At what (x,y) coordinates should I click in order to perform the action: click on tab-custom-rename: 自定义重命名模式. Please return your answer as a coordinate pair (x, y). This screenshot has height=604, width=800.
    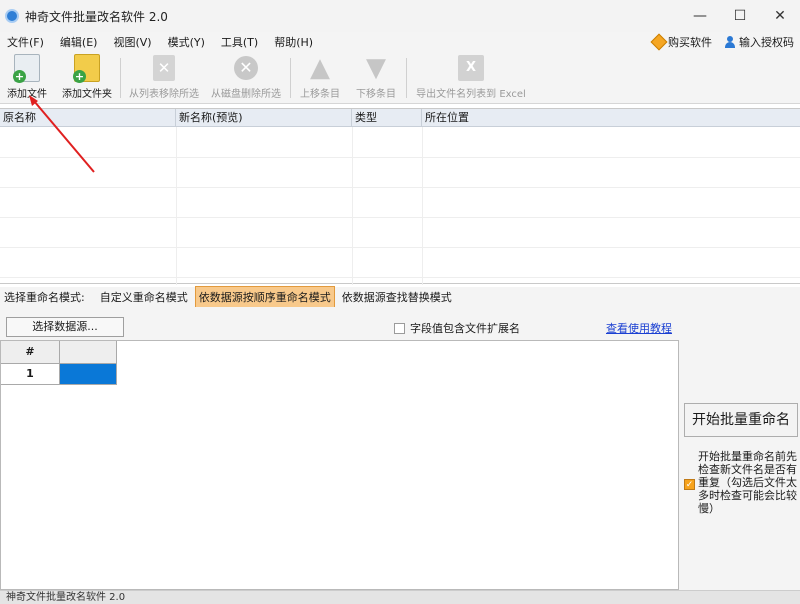
    Looking at the image, I should click on (144, 297).